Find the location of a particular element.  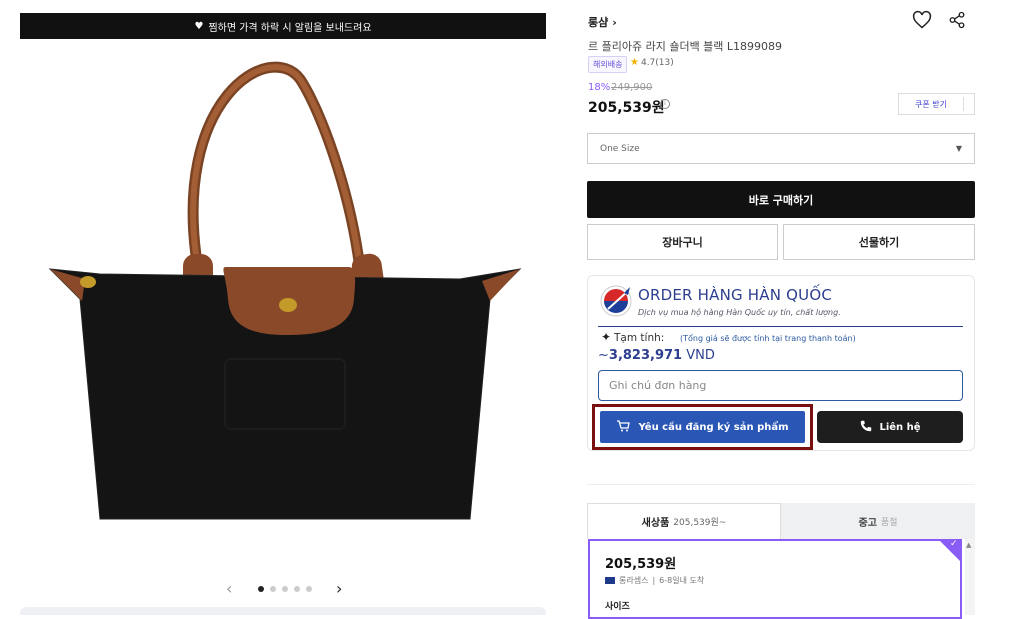

sparkle-icon: ✦ is located at coordinates (606, 337).